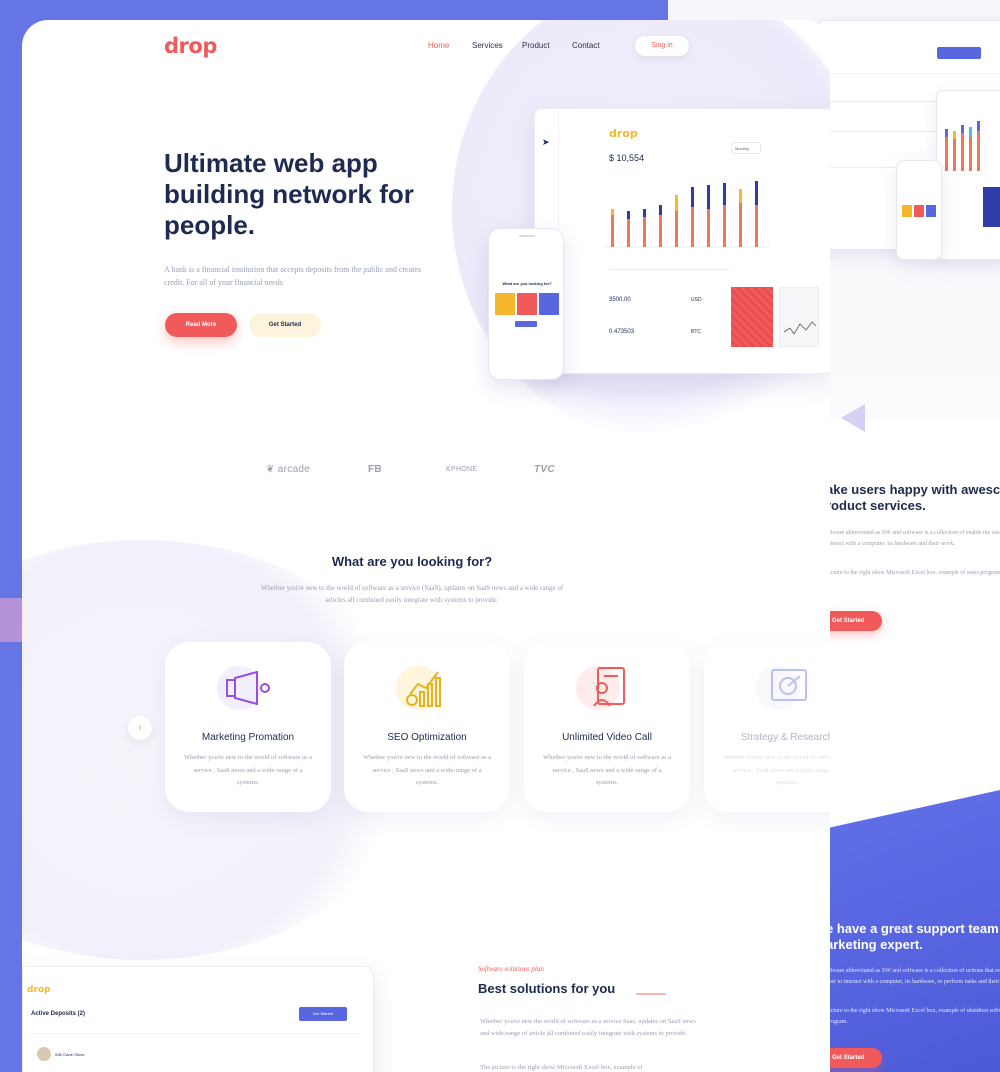  What do you see at coordinates (752, 317) in the screenshot?
I see `mockup-red-card` at bounding box center [752, 317].